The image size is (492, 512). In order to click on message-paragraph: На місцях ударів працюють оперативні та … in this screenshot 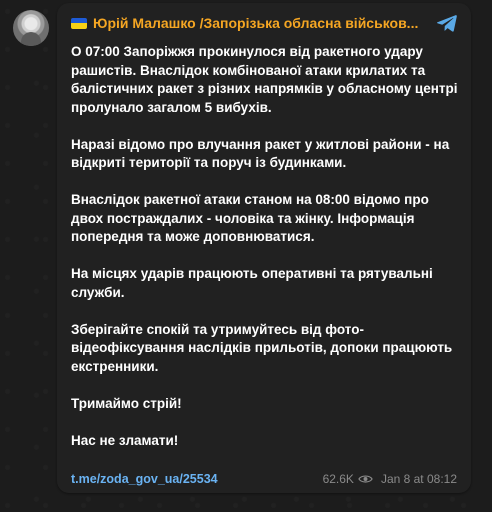, I will do `click(252, 283)`.